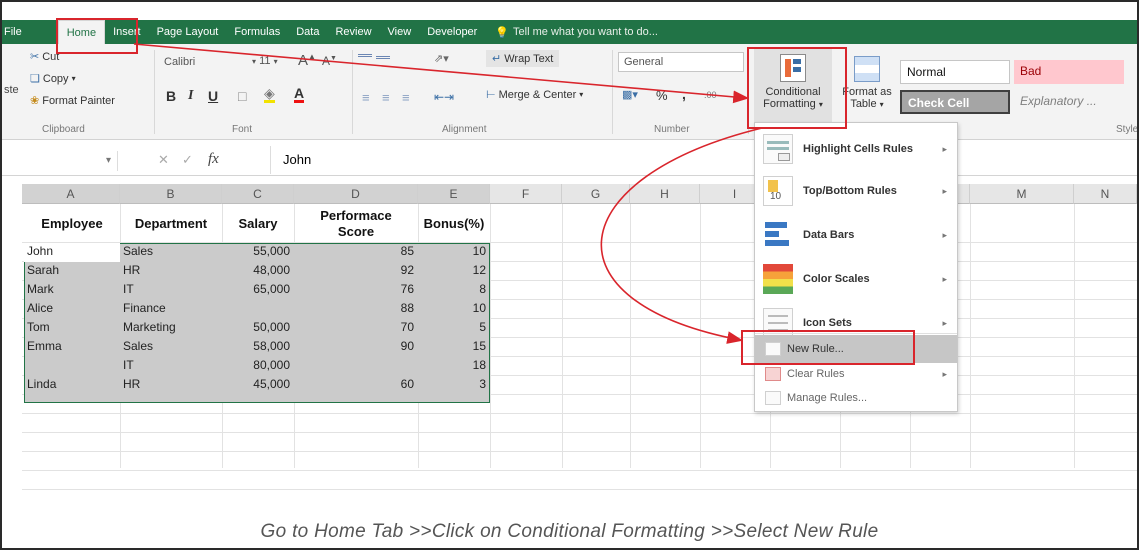 This screenshot has height=550, width=1139. Describe the element at coordinates (797, 88) in the screenshot. I see `conditional-formatting-highlight` at that location.